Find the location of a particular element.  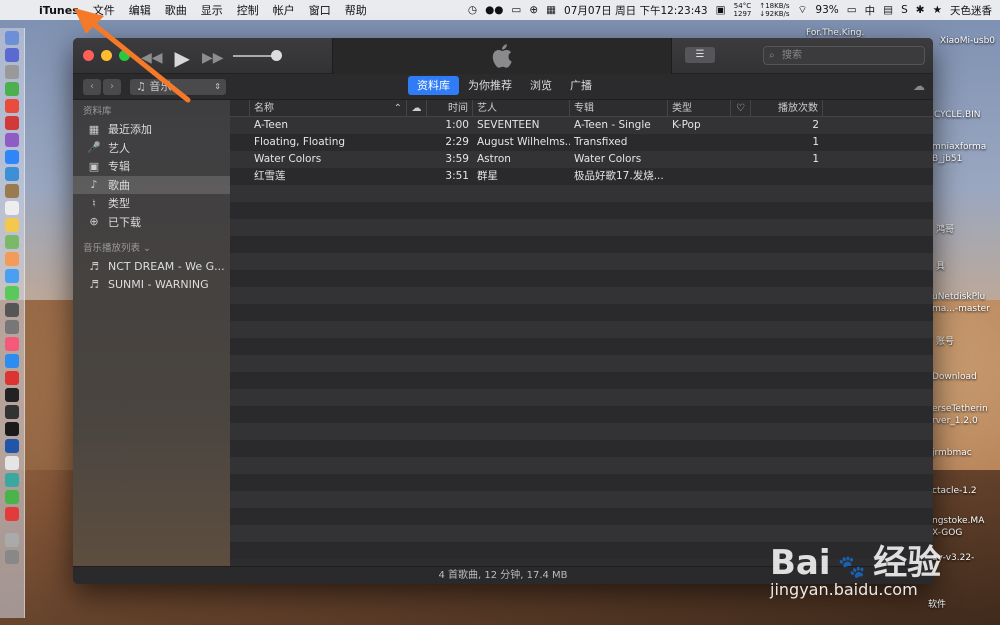

cloud-column-icon: ☁ is located at coordinates (417, 108).